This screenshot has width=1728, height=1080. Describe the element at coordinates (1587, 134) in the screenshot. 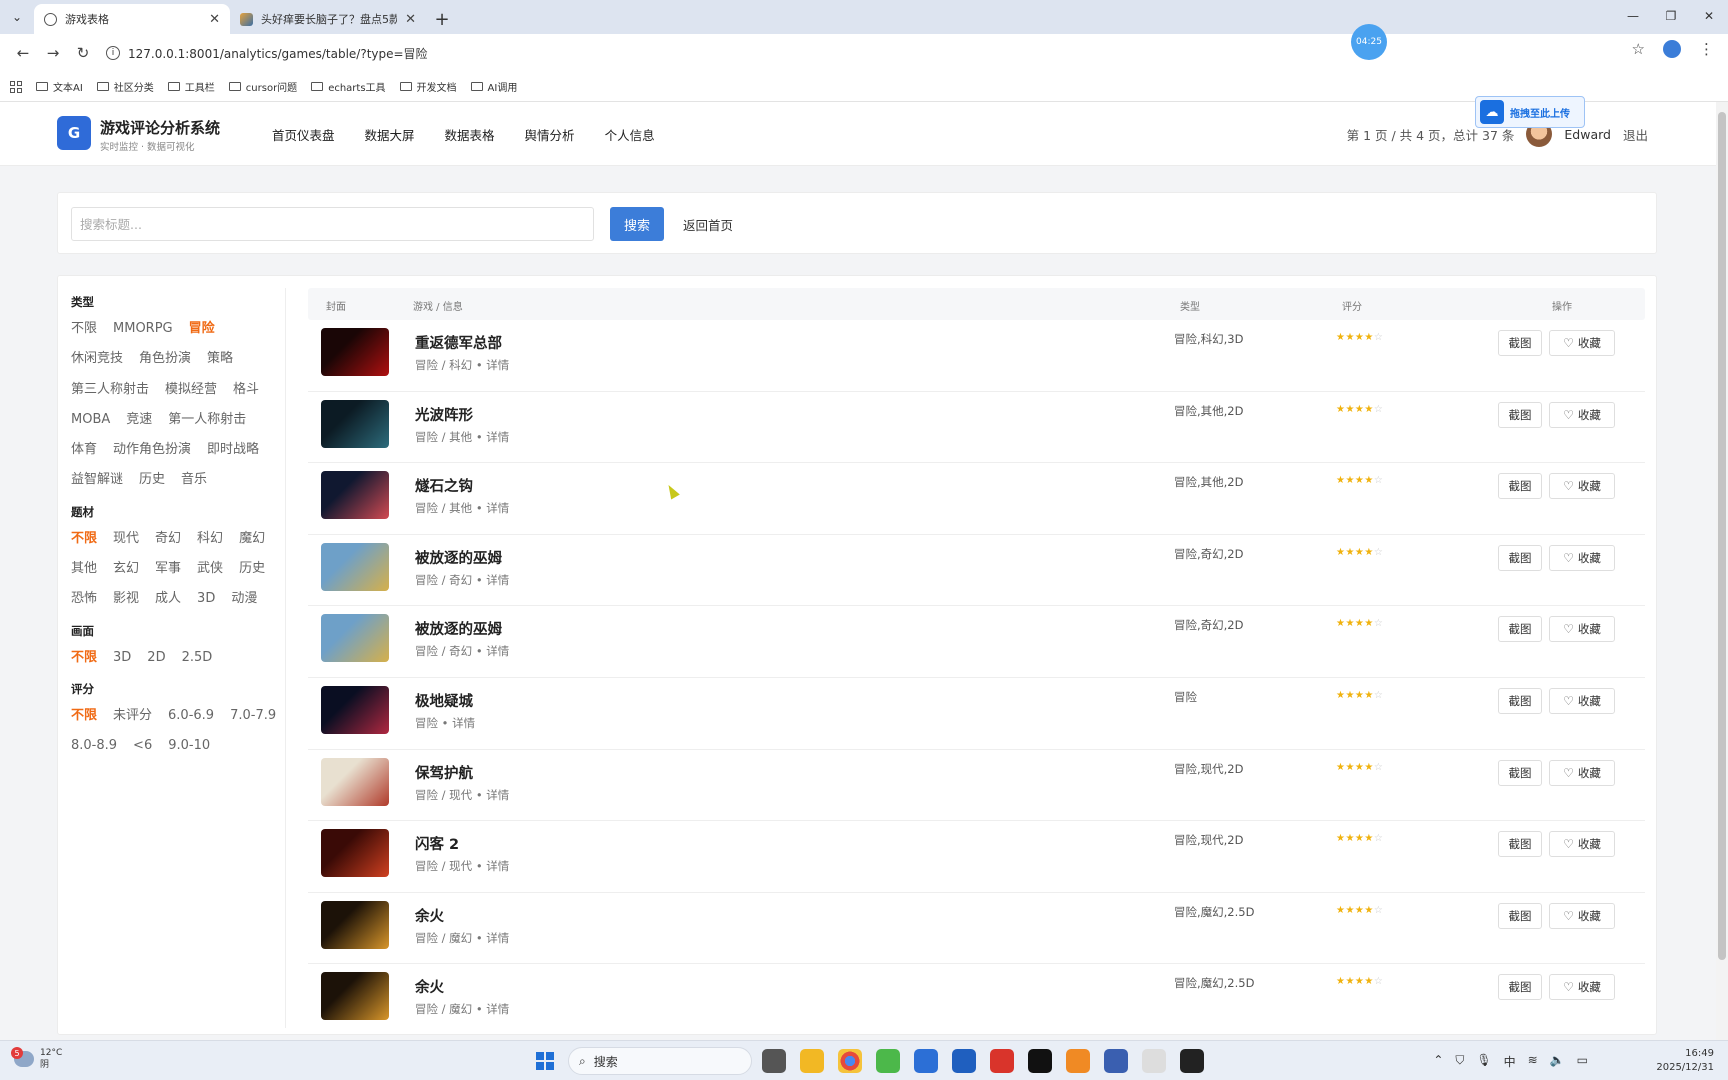

I see `username: Edward` at that location.